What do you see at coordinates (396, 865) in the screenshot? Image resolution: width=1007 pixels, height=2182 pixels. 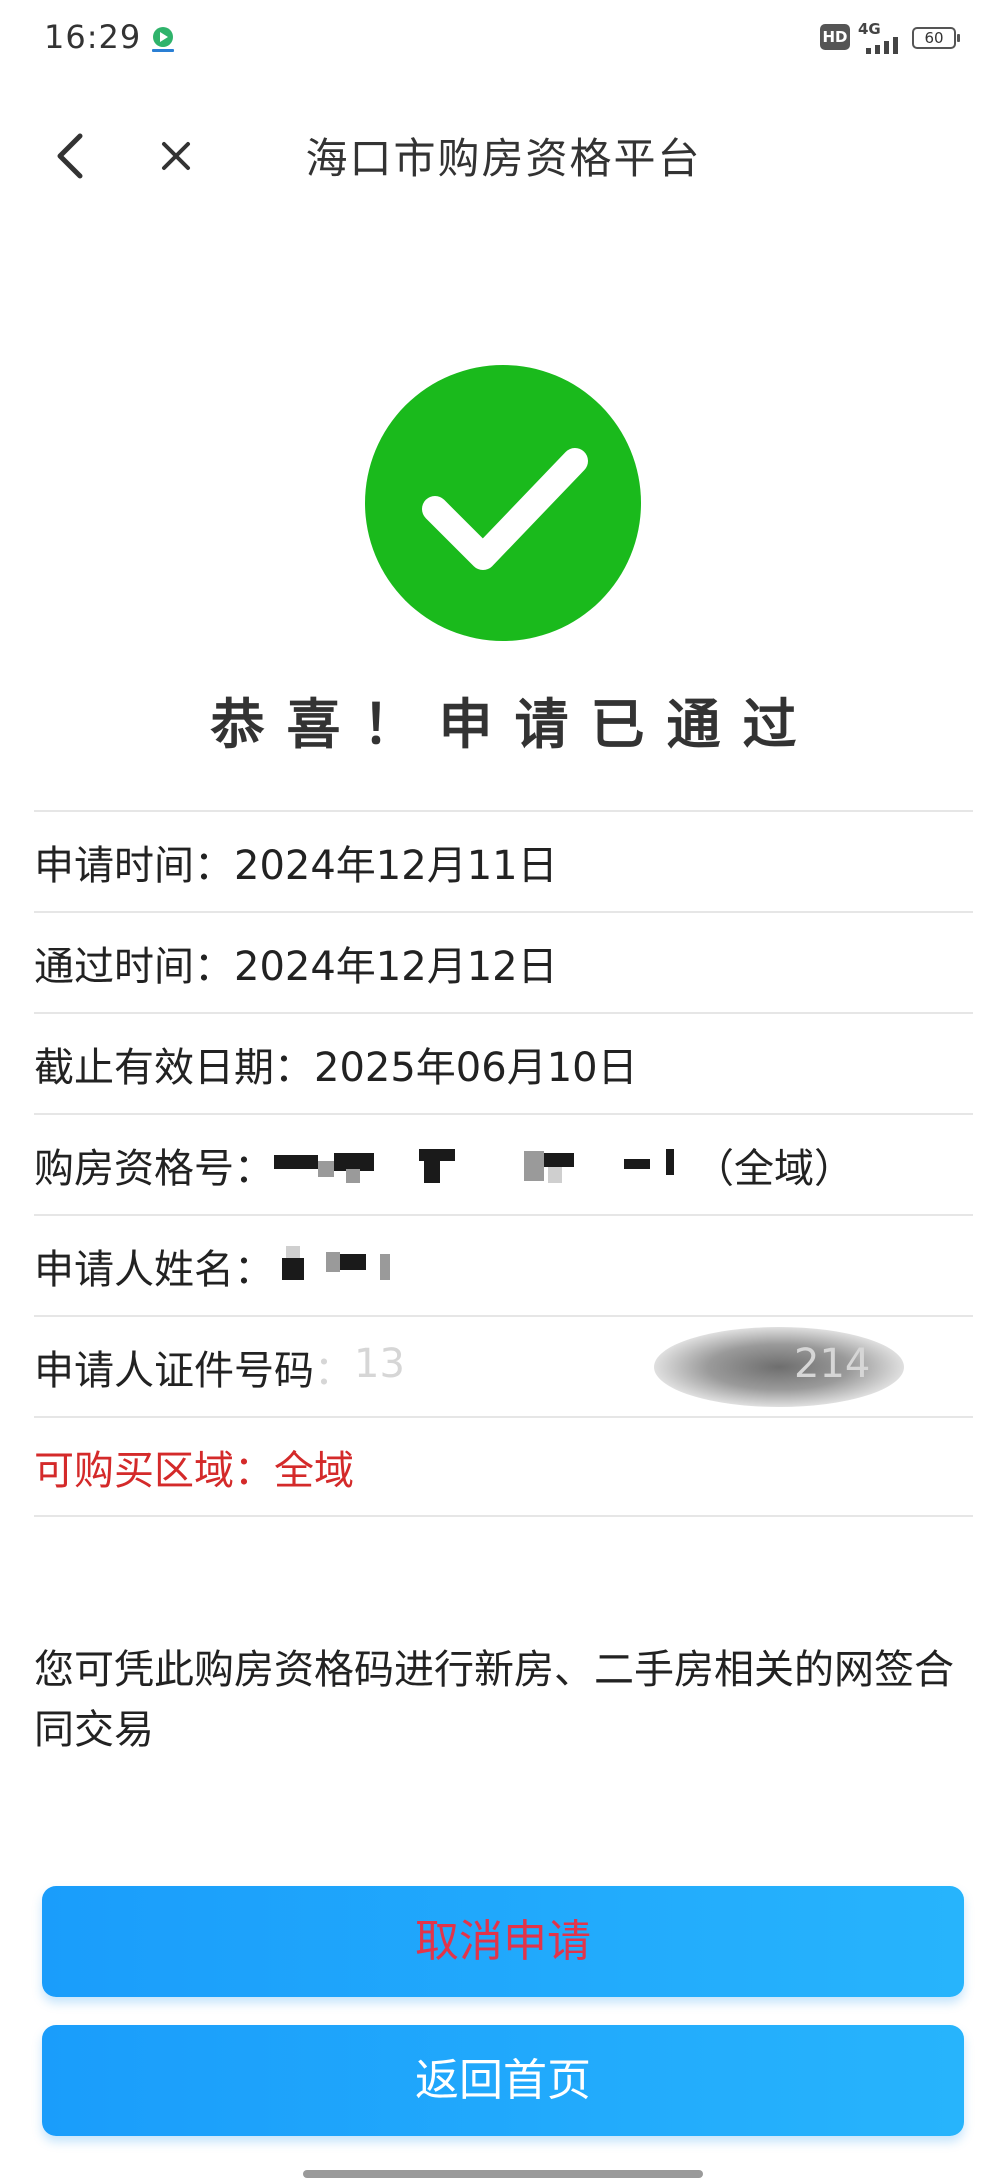 I see `info-value: 2024年12月11日` at bounding box center [396, 865].